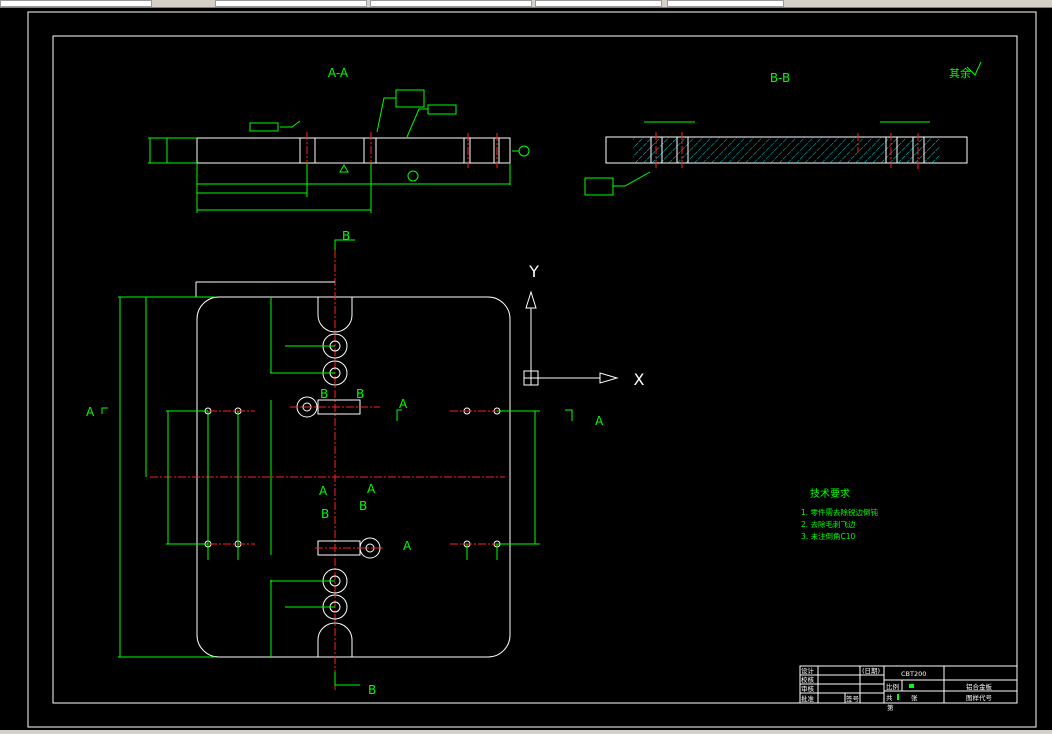 The image size is (1052, 734). I want to click on ucs-x-label: X, so click(639, 379).